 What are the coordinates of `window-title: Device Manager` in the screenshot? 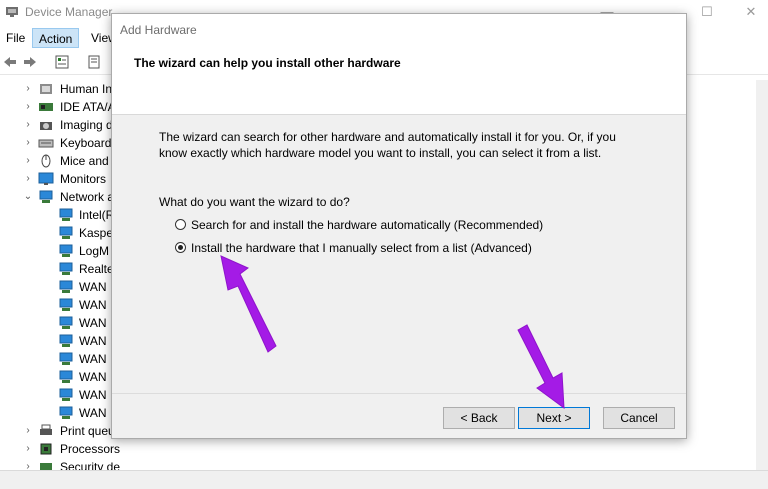 It's located at (69, 12).